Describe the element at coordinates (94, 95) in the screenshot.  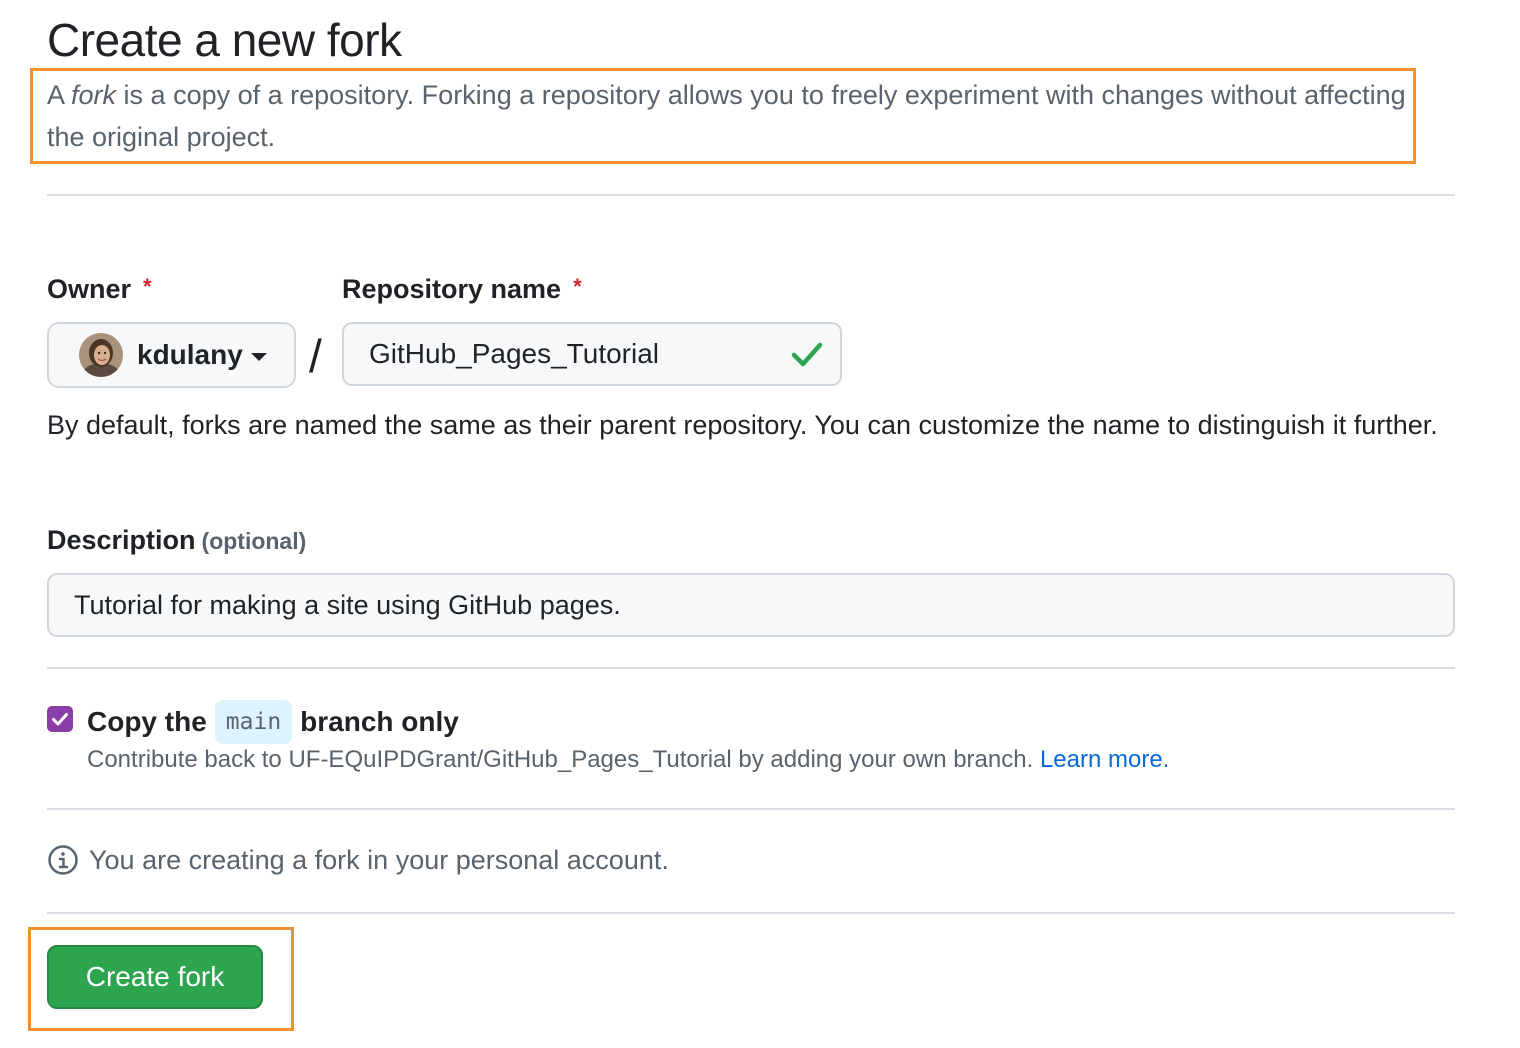
I see `intro-emphasis: fork` at that location.